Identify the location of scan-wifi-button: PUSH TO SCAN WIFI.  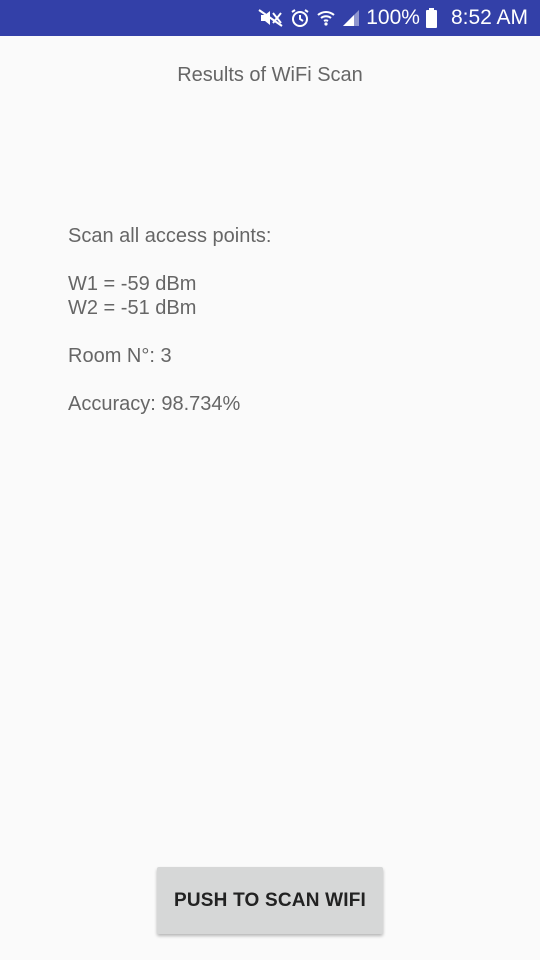
(270, 900).